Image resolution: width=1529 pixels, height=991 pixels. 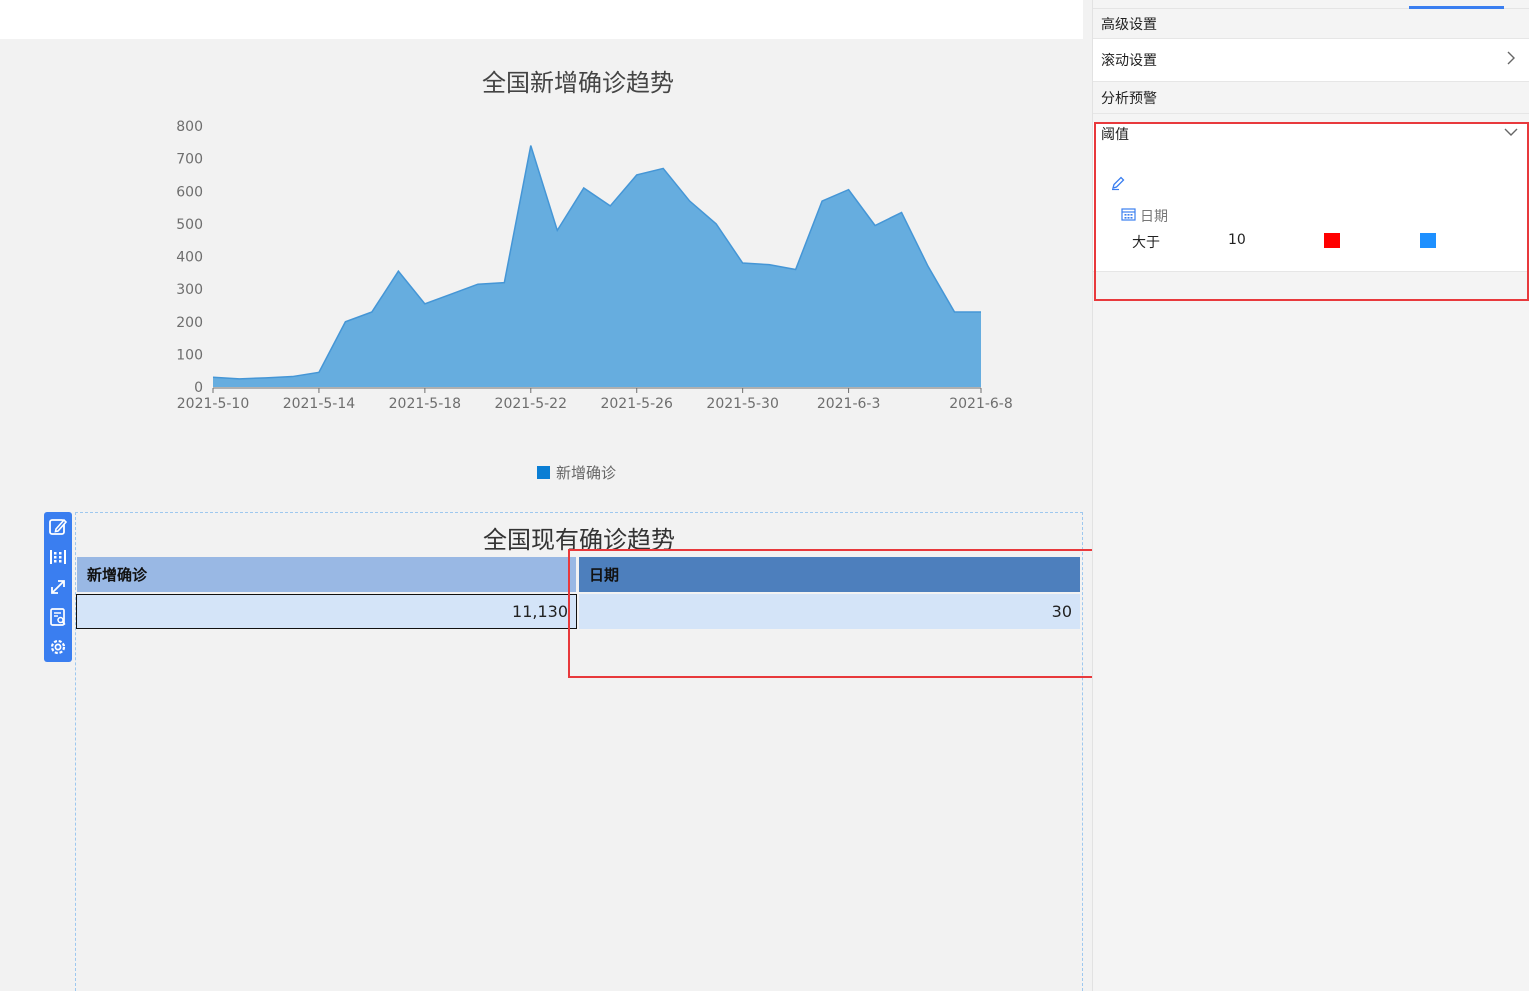 What do you see at coordinates (198, 388) in the screenshot?
I see `y-tick-label: 0` at bounding box center [198, 388].